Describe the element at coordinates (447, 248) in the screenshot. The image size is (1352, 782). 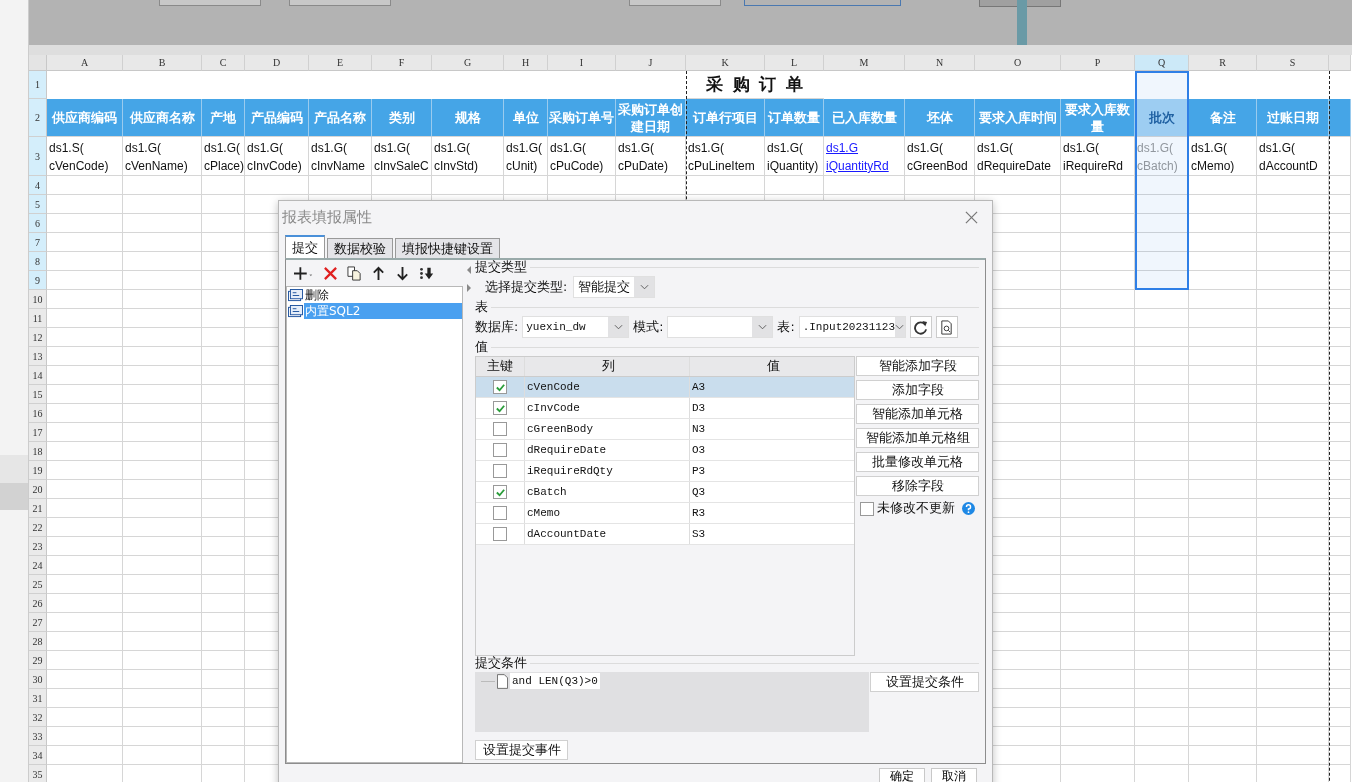
I see `tab: 填报快捷键设置` at that location.